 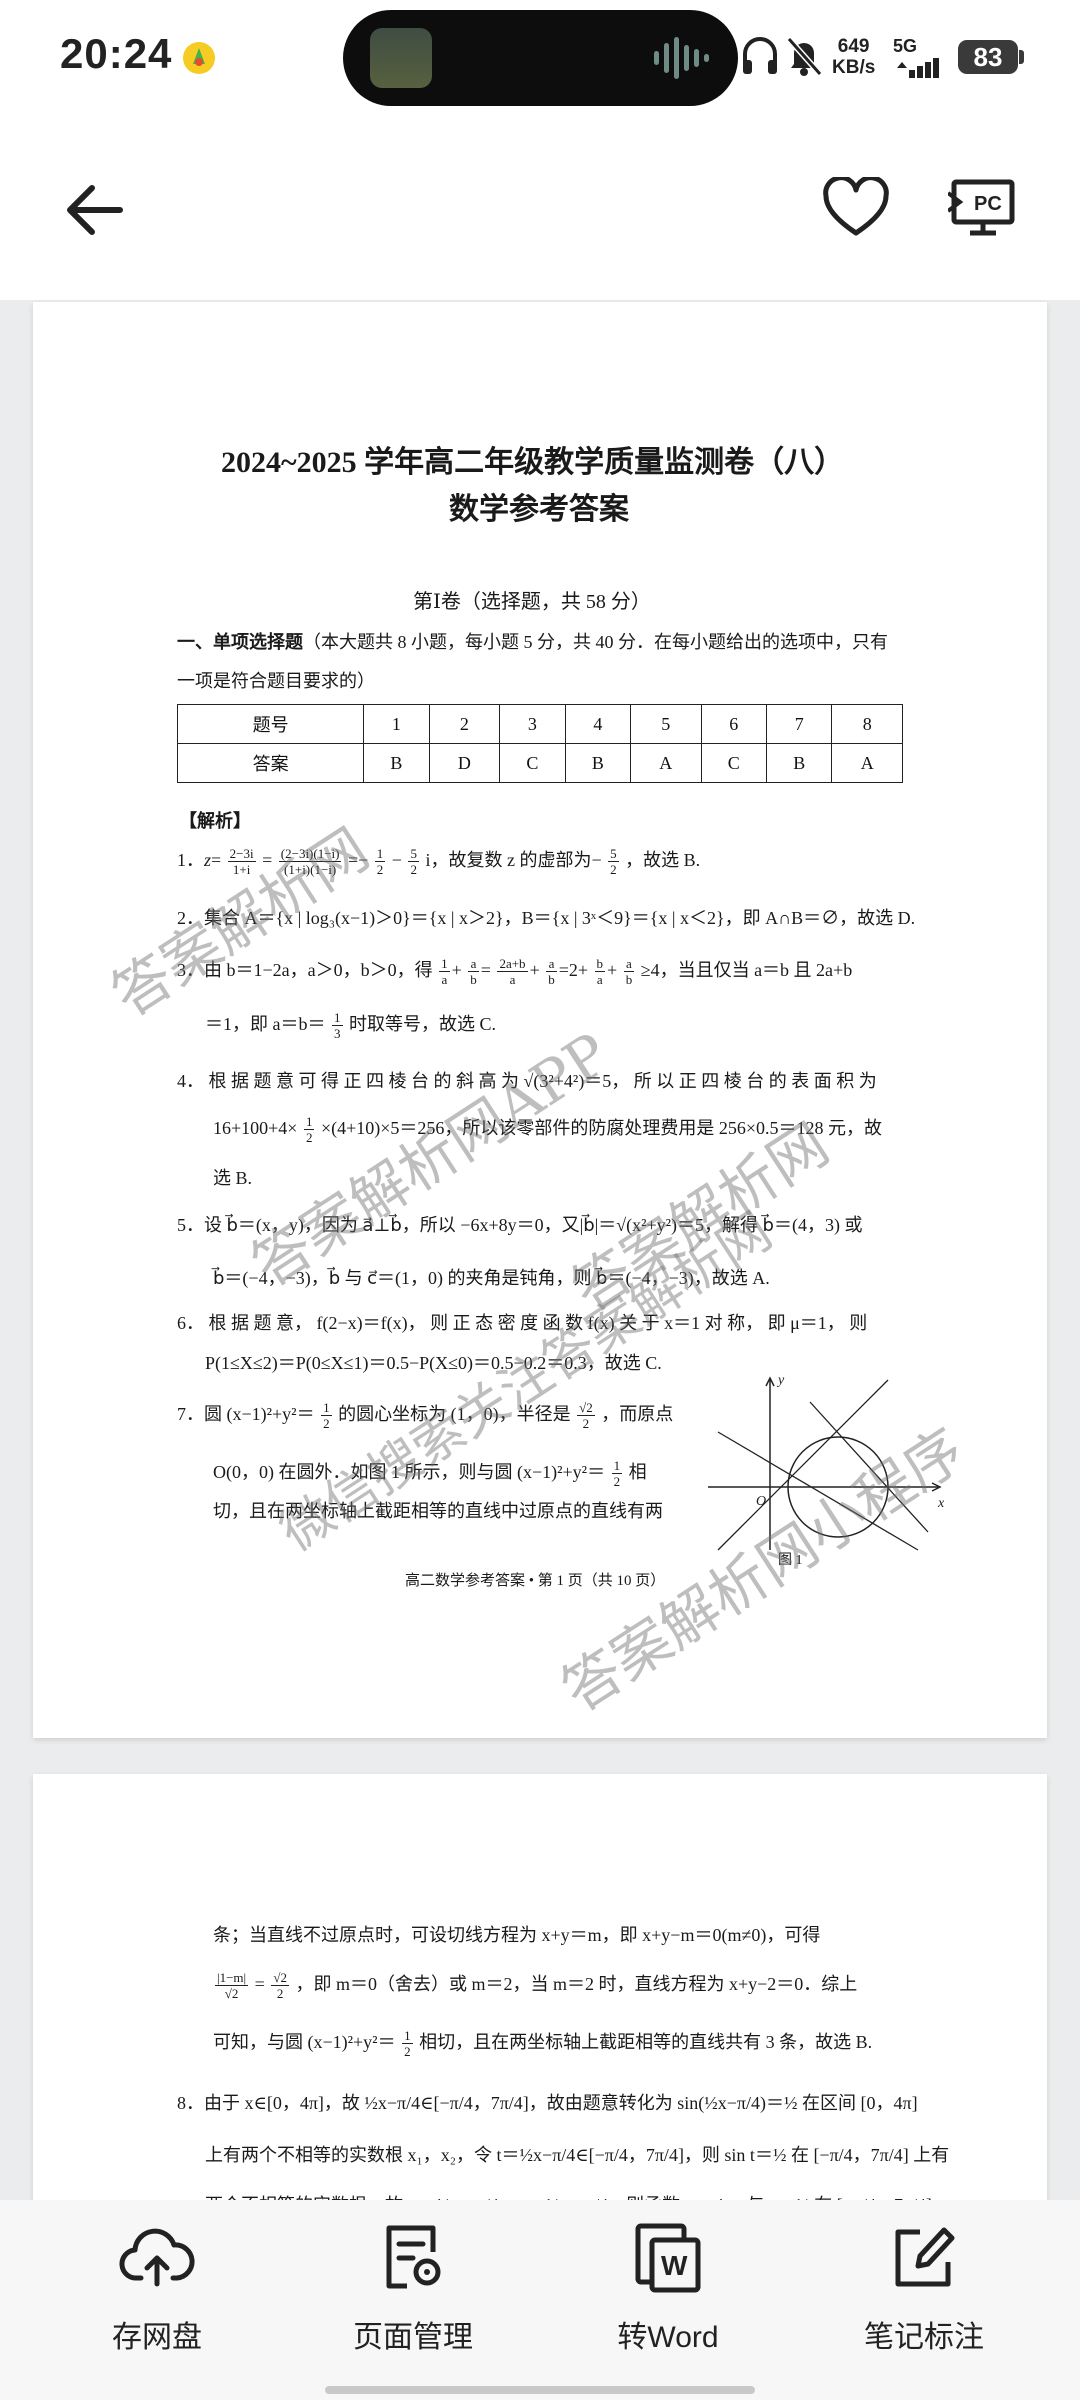 What do you see at coordinates (988, 204) in the screenshot?
I see `cast-pc-label: PC` at bounding box center [988, 204].